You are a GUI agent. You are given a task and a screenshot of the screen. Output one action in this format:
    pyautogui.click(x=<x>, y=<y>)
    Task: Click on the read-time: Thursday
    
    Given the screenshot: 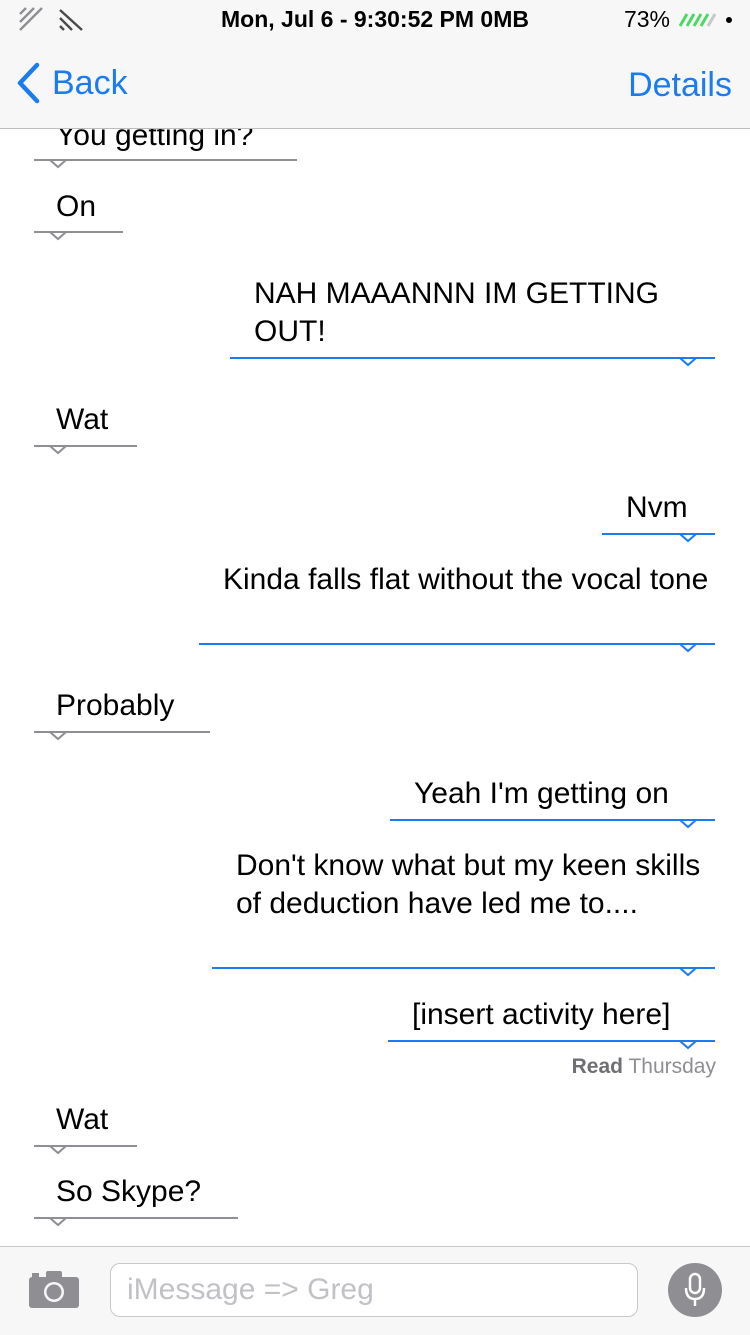 What is the action you would take?
    pyautogui.click(x=672, y=1066)
    